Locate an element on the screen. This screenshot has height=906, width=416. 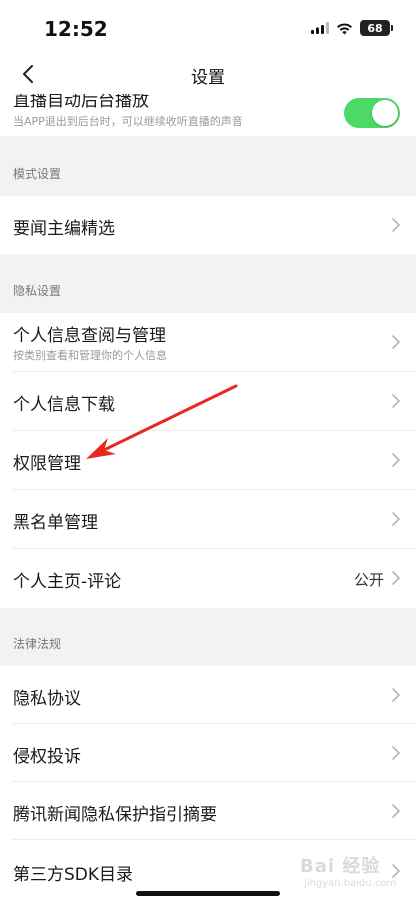
live-background-play-row: 直播自动后台播放 当APP退出到后台时，可以继续收听直播的声音 is located at coordinates (208, 115).